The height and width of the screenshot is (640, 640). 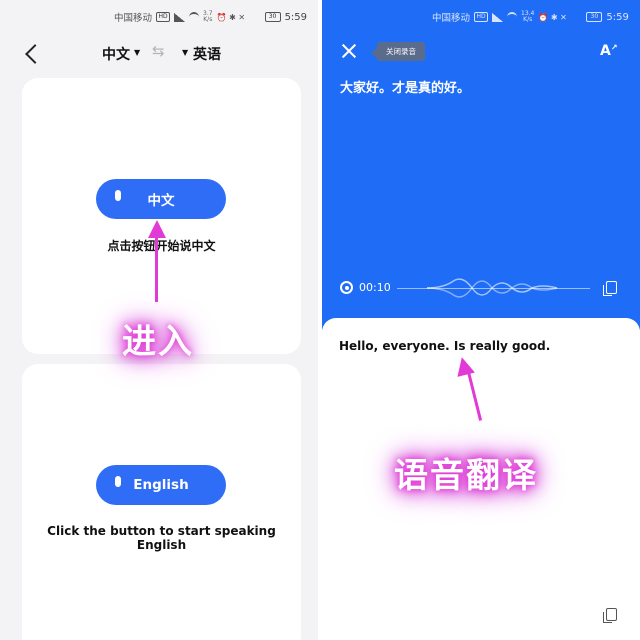 What do you see at coordinates (35, 54) in the screenshot?
I see `back-chevron-icon` at bounding box center [35, 54].